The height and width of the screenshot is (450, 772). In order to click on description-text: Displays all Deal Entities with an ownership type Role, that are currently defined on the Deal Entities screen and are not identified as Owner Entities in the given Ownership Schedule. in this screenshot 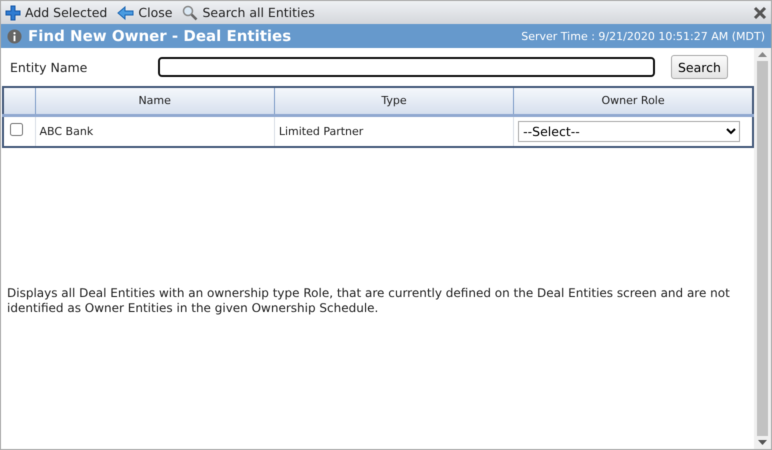, I will do `click(368, 301)`.